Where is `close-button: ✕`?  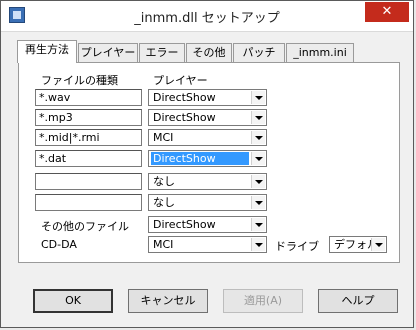 close-button: ✕ is located at coordinates (387, 12).